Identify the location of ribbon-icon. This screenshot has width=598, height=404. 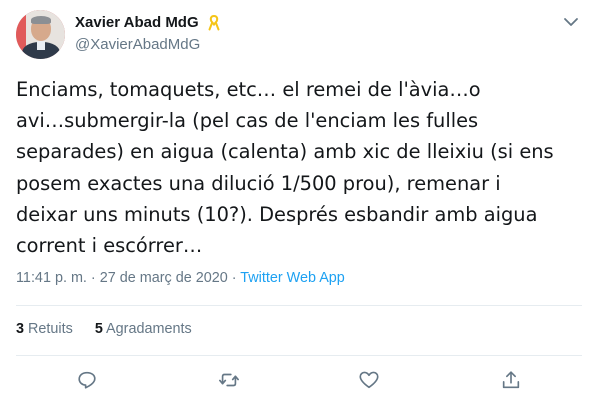
(214, 22).